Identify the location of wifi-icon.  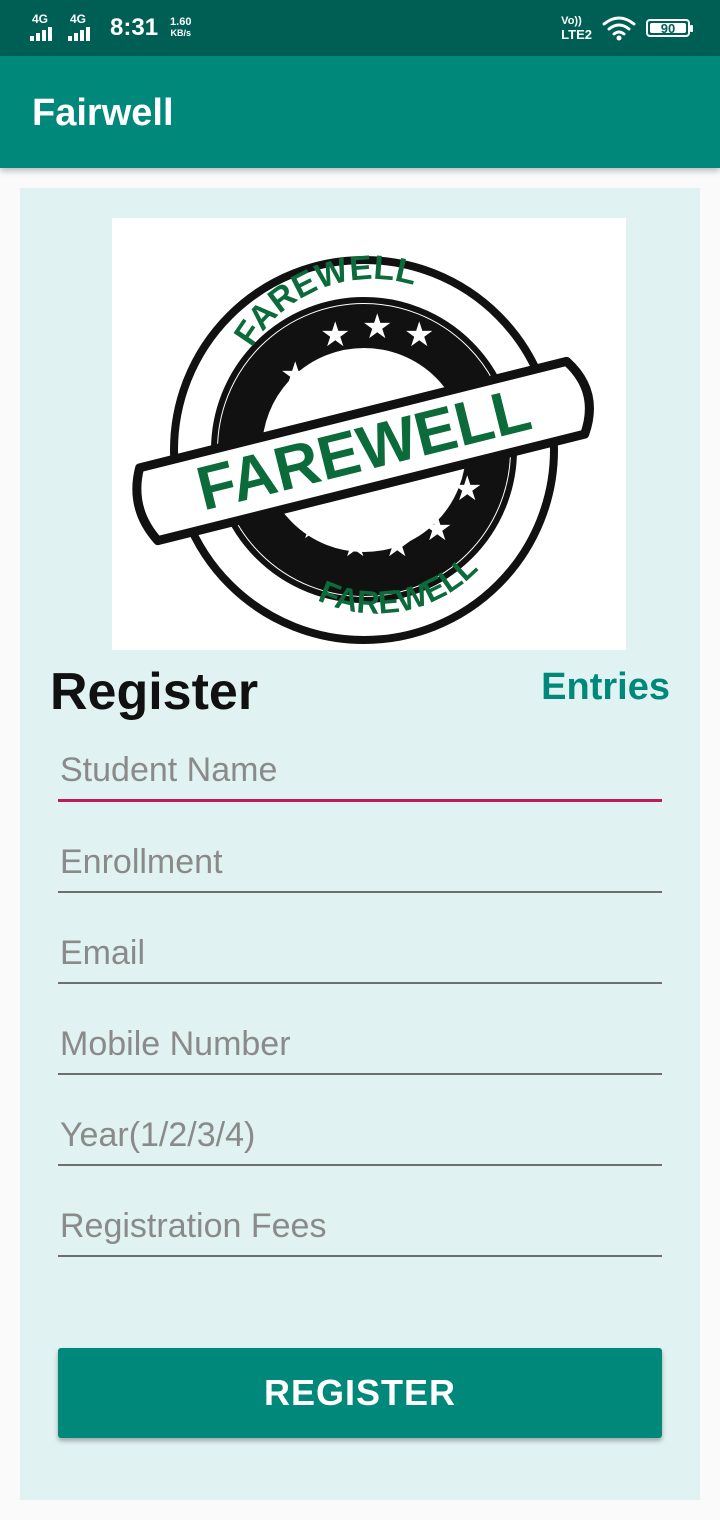
(619, 28).